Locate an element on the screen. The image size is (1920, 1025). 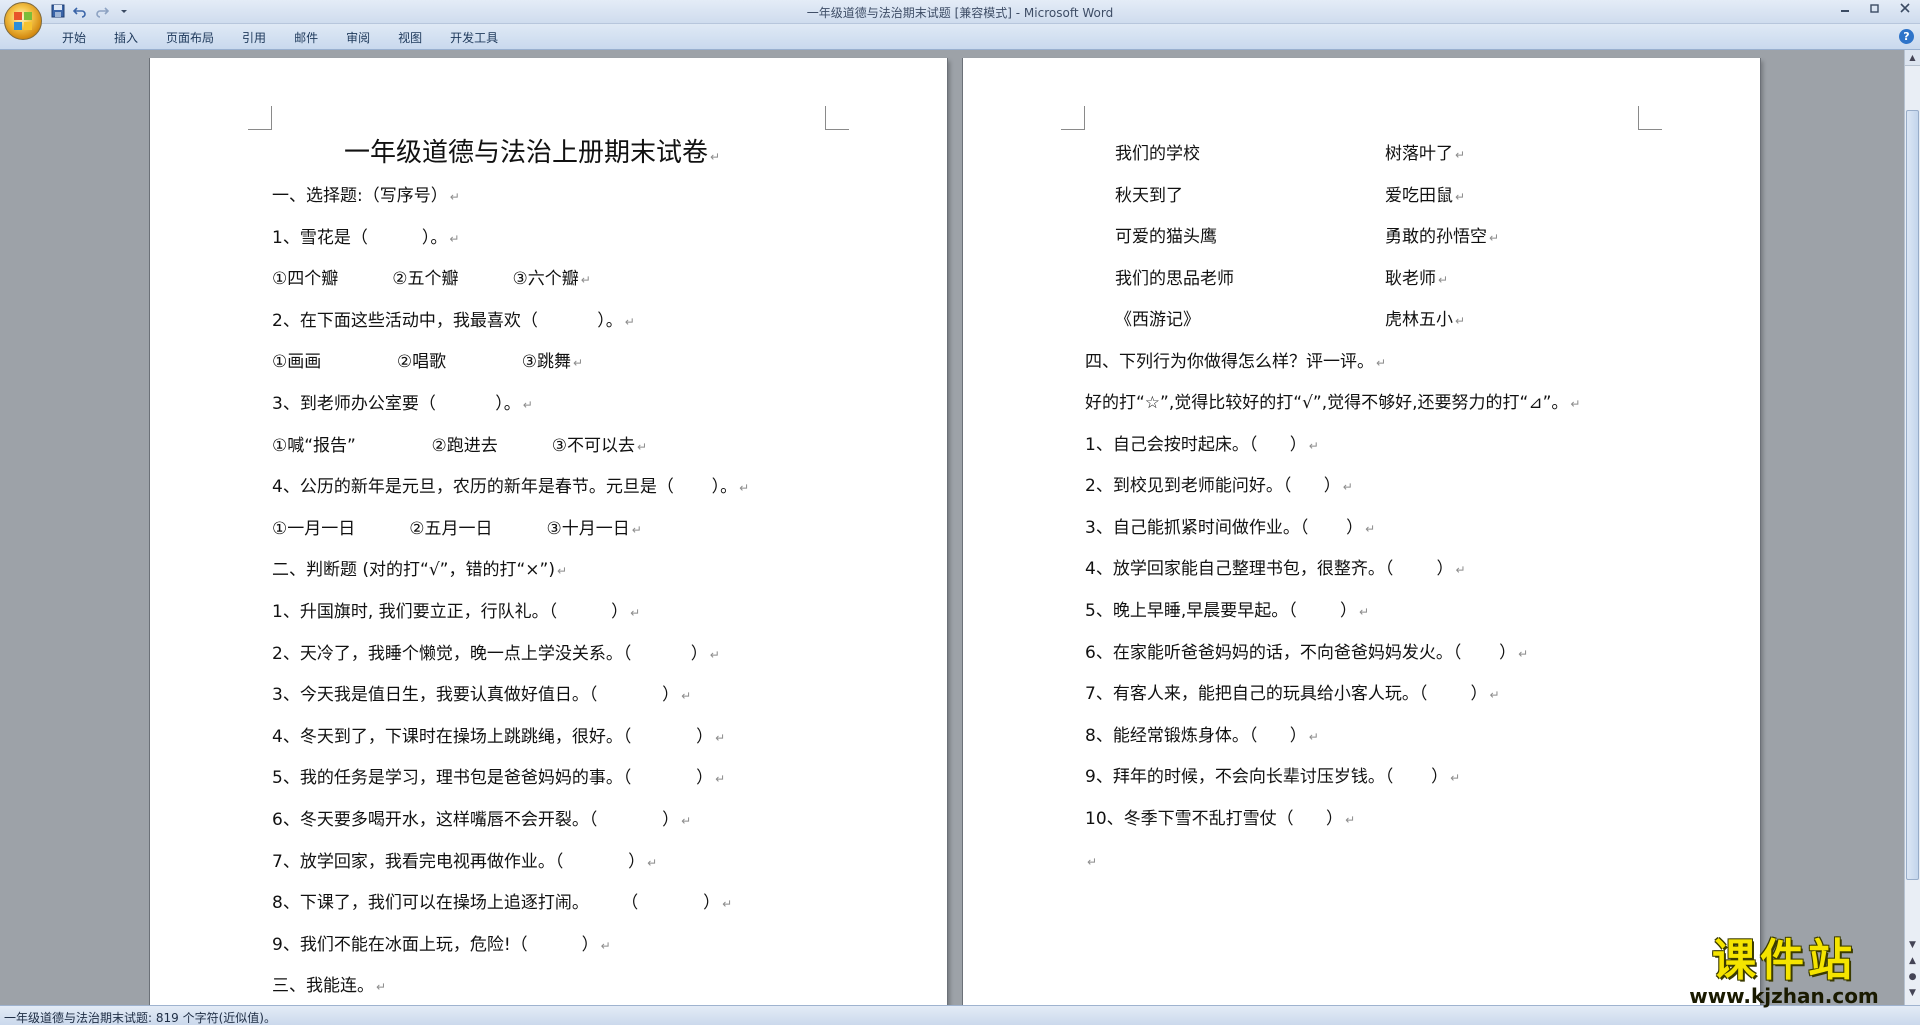
line-text: 好的打“☆”,觉得比较好的打“√”,觉得不够好,还要努力的打“⊿”。 is located at coordinates (1327, 403).